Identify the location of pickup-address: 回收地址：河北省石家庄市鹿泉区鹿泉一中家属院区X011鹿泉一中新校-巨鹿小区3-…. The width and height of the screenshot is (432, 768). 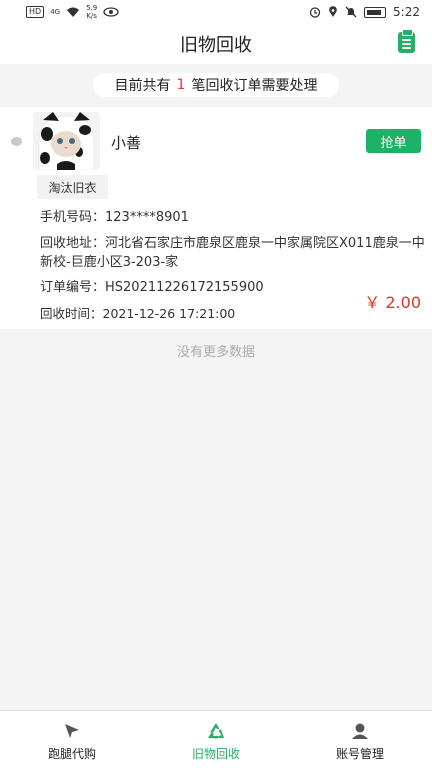
(232, 253).